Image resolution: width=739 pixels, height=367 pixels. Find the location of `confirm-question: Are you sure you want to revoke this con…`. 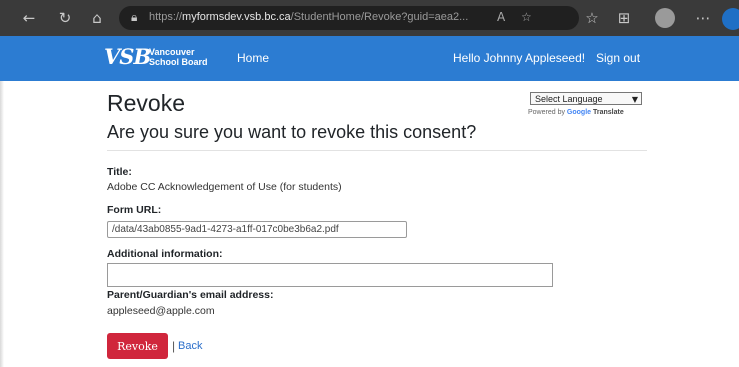

confirm-question: Are you sure you want to revoke this con… is located at coordinates (292, 132).